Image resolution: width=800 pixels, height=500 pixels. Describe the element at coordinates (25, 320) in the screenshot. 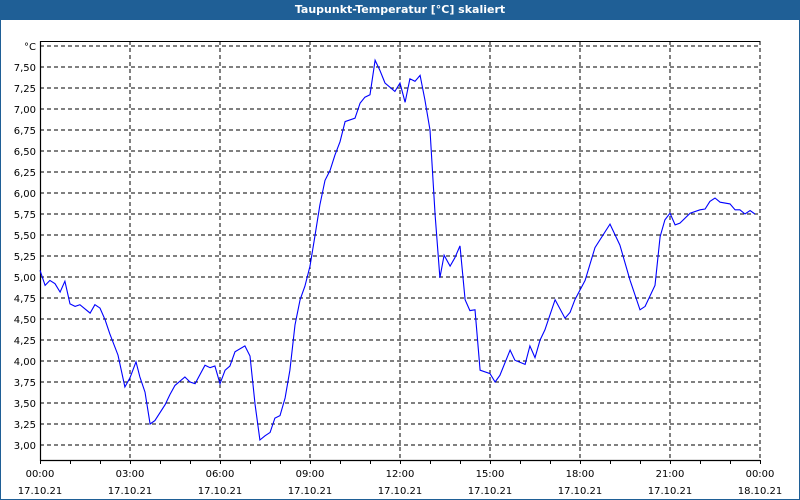

I see `y-tick-label: 4,50` at that location.